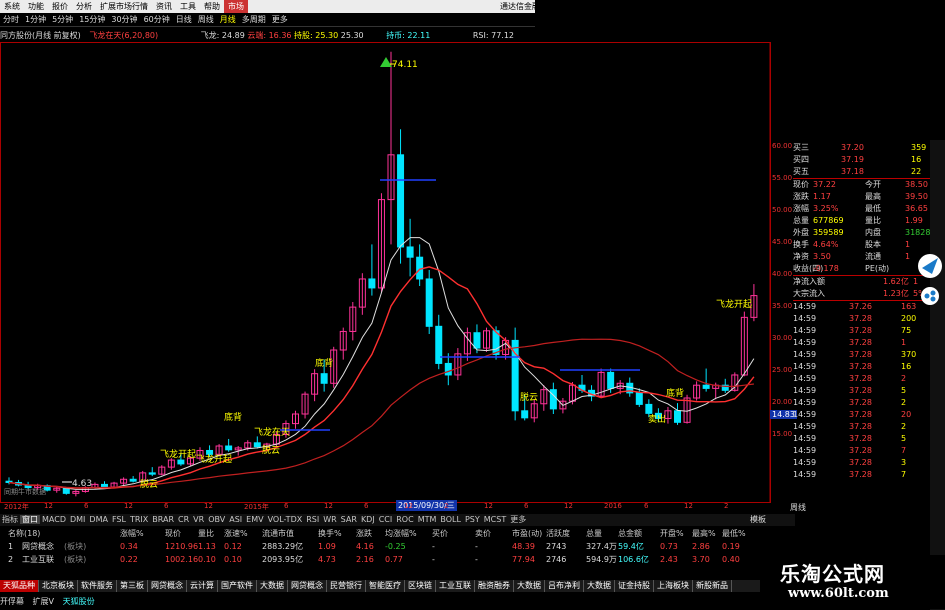 Image resolution: width=945 pixels, height=610 pixels. I want to click on period-tab-selected: 月线, so click(228, 19).